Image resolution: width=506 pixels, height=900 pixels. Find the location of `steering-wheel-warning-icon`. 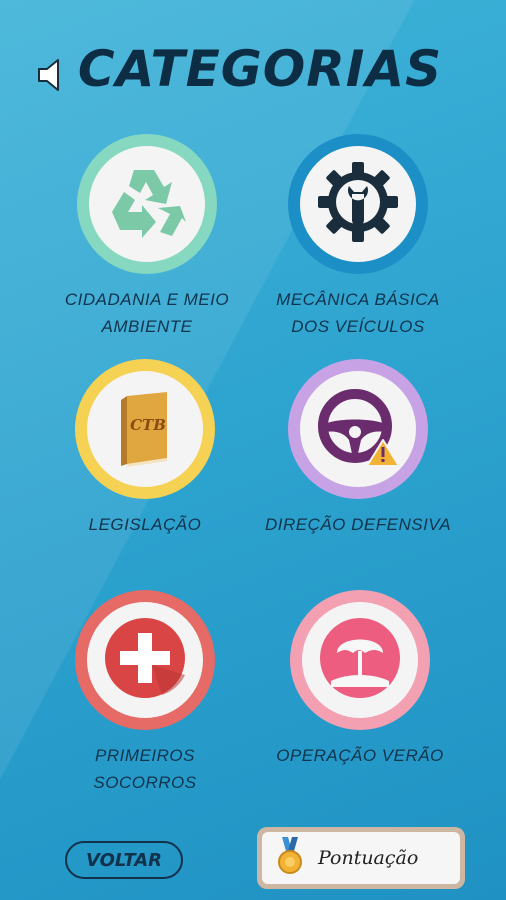

steering-wheel-warning-icon is located at coordinates (358, 429).